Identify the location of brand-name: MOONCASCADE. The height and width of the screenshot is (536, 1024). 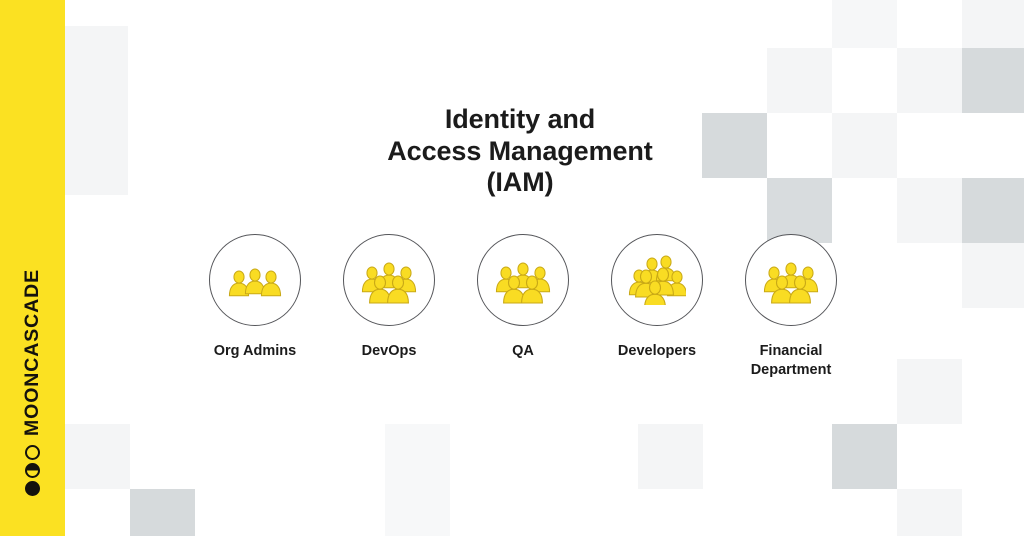
(31, 352).